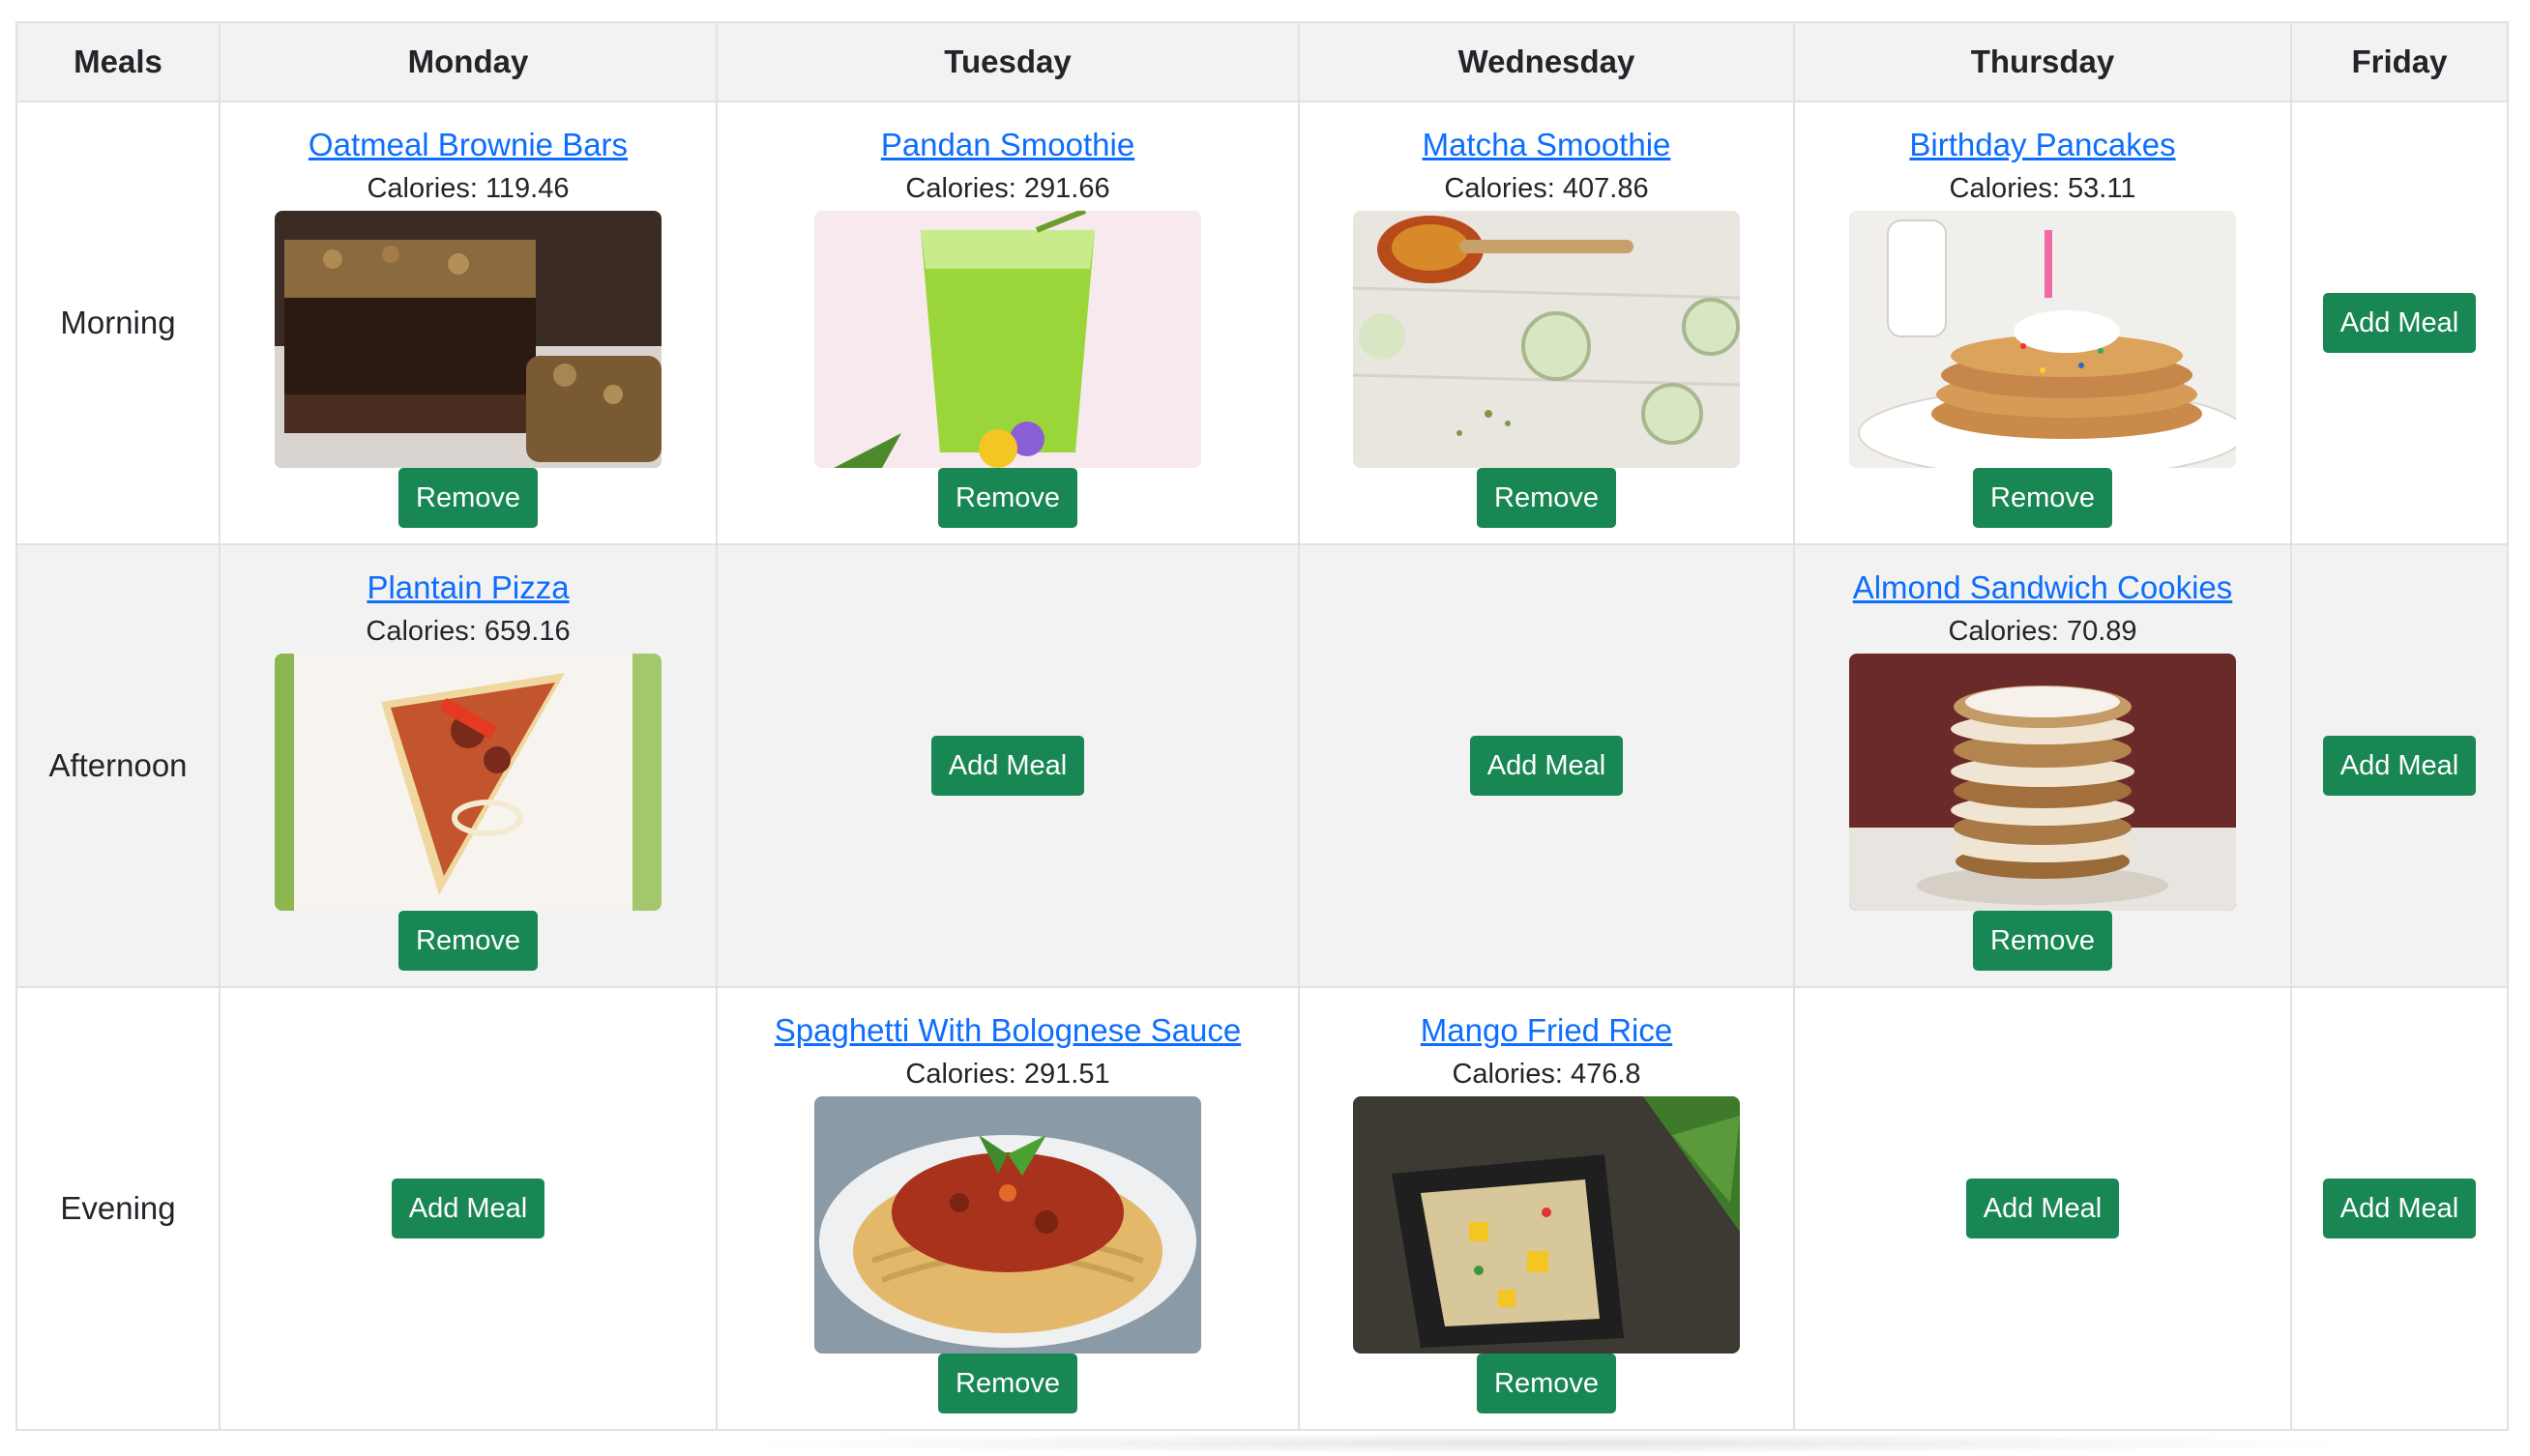 The height and width of the screenshot is (1456, 2530). I want to click on meal-calories: Calories: 70.89, so click(2043, 631).